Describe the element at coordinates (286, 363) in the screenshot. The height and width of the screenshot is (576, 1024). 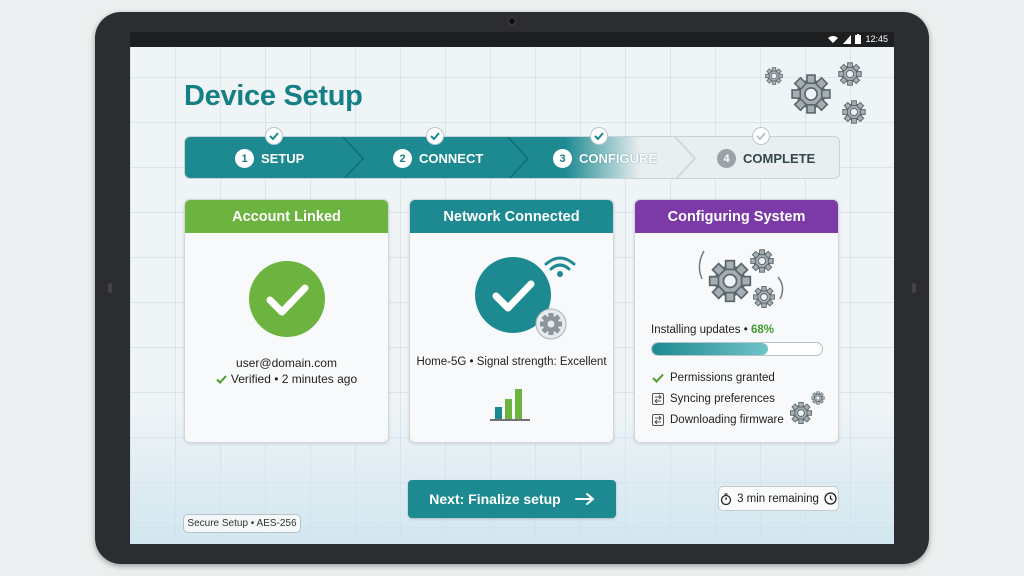
I see `account-email: user@domain.com` at that location.